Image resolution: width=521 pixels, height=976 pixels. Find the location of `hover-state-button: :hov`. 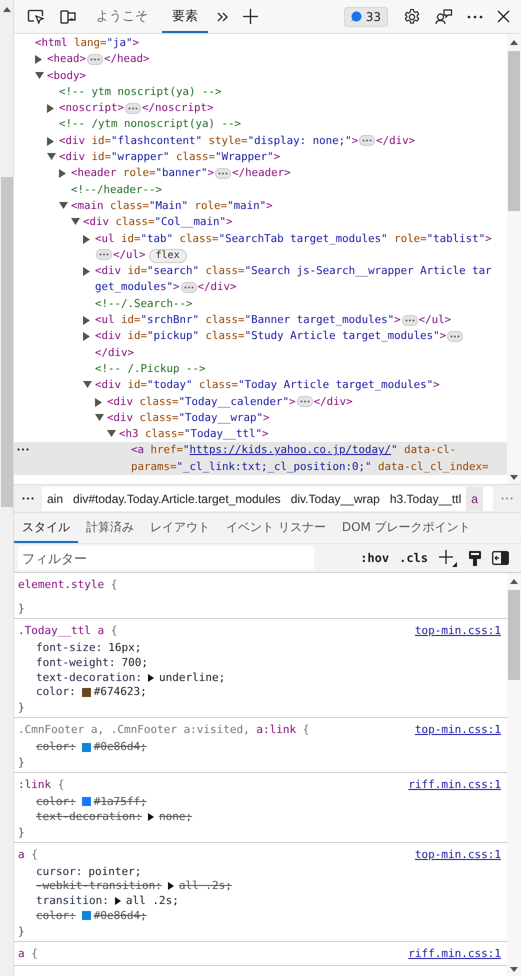

hover-state-button: :hov is located at coordinates (375, 558).